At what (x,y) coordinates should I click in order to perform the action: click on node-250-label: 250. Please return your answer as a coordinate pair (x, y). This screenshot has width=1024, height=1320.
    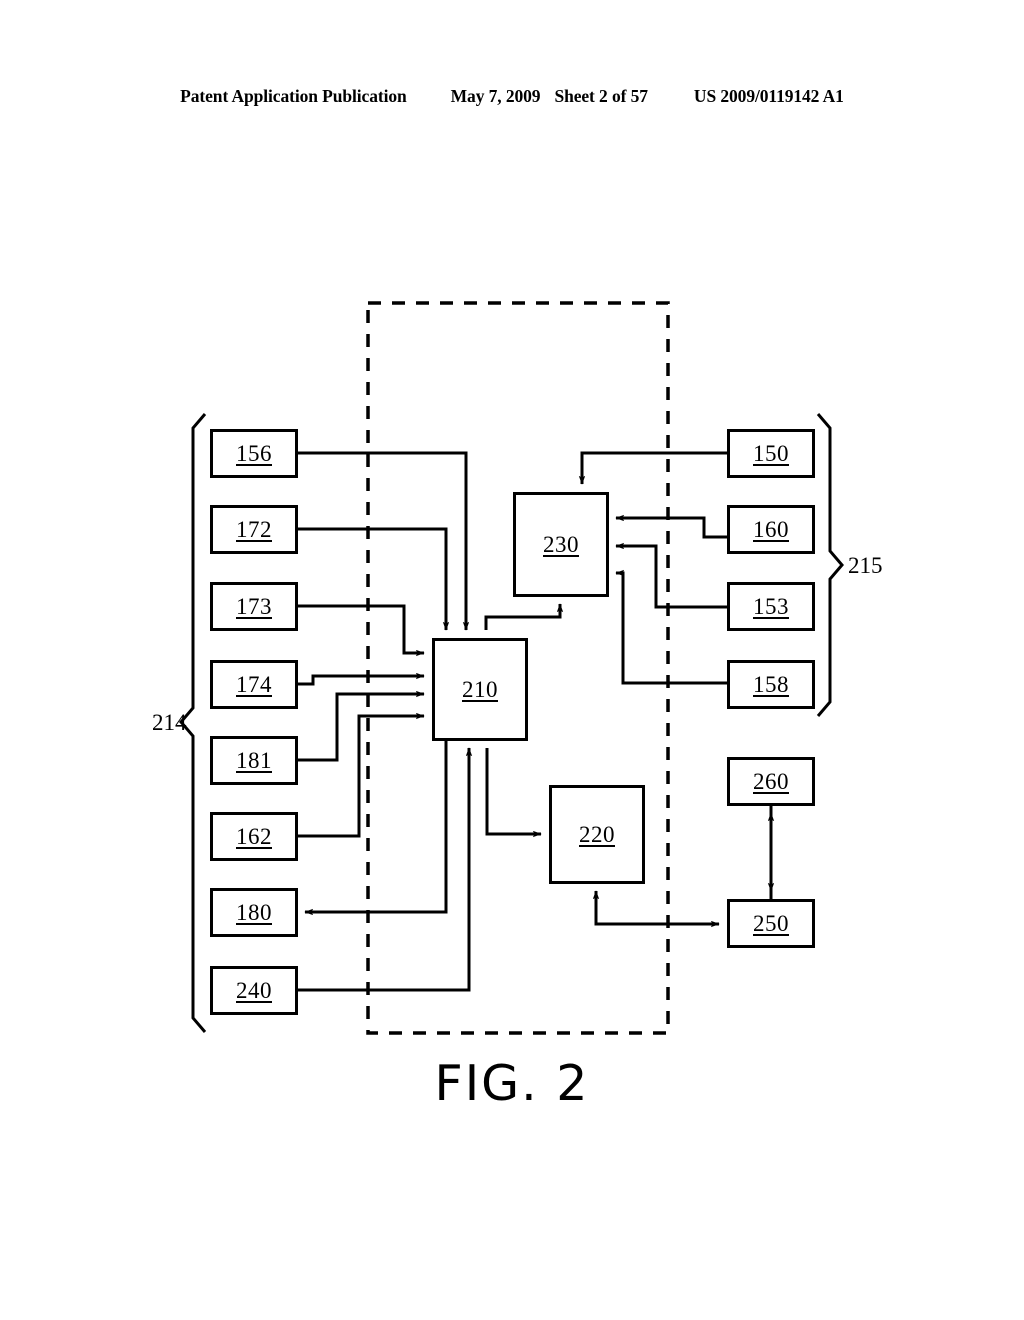
    Looking at the image, I should click on (771, 923).